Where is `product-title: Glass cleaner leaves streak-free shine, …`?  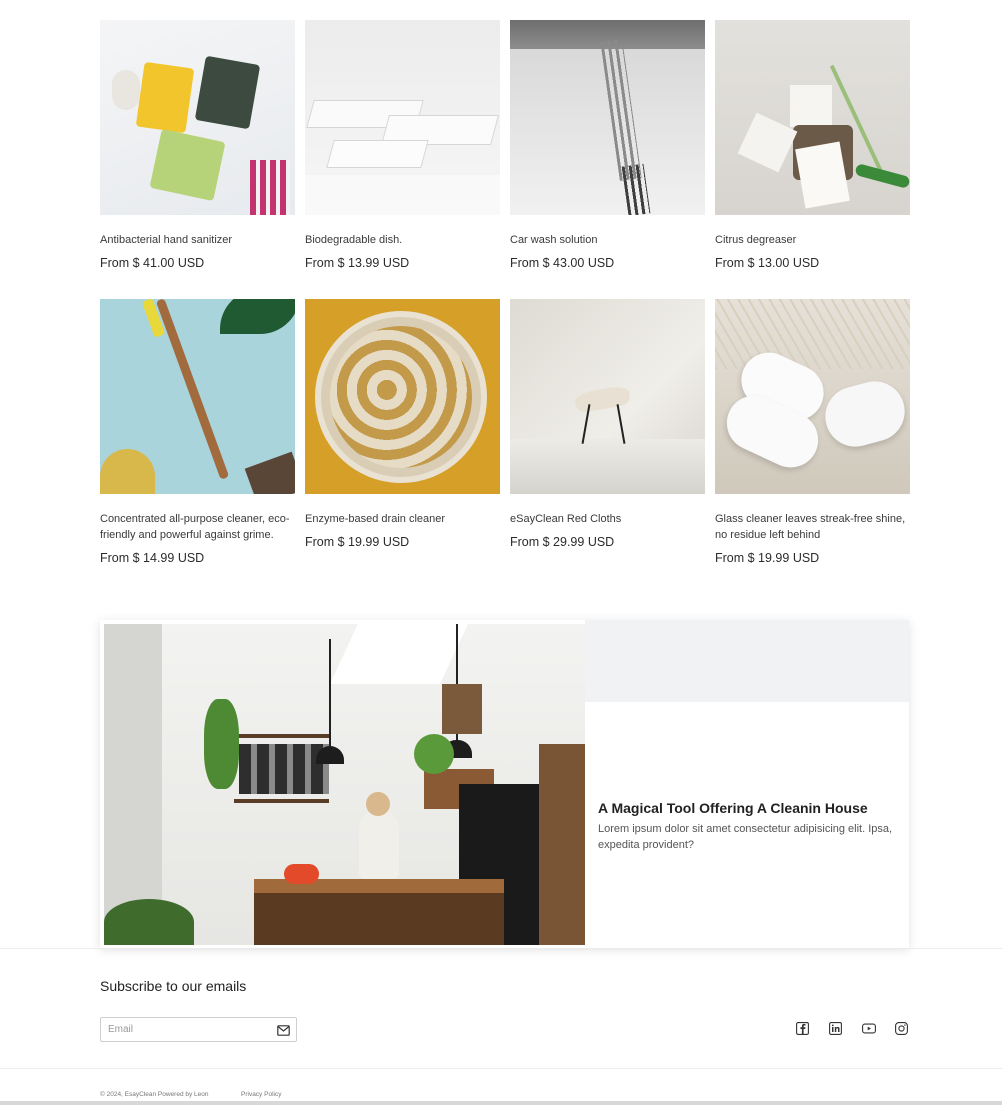
product-title: Glass cleaner leaves streak-free shine, … is located at coordinates (812, 527).